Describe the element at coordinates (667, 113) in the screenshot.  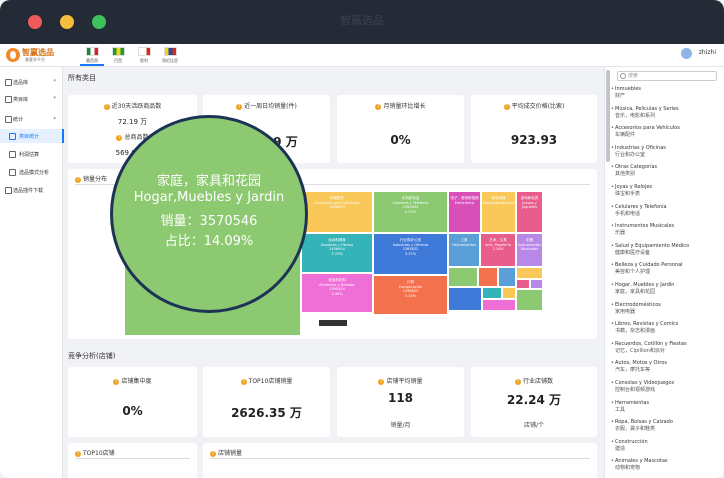
I see `category-item: Música, Películas y Series音乐，电影和系列` at that location.